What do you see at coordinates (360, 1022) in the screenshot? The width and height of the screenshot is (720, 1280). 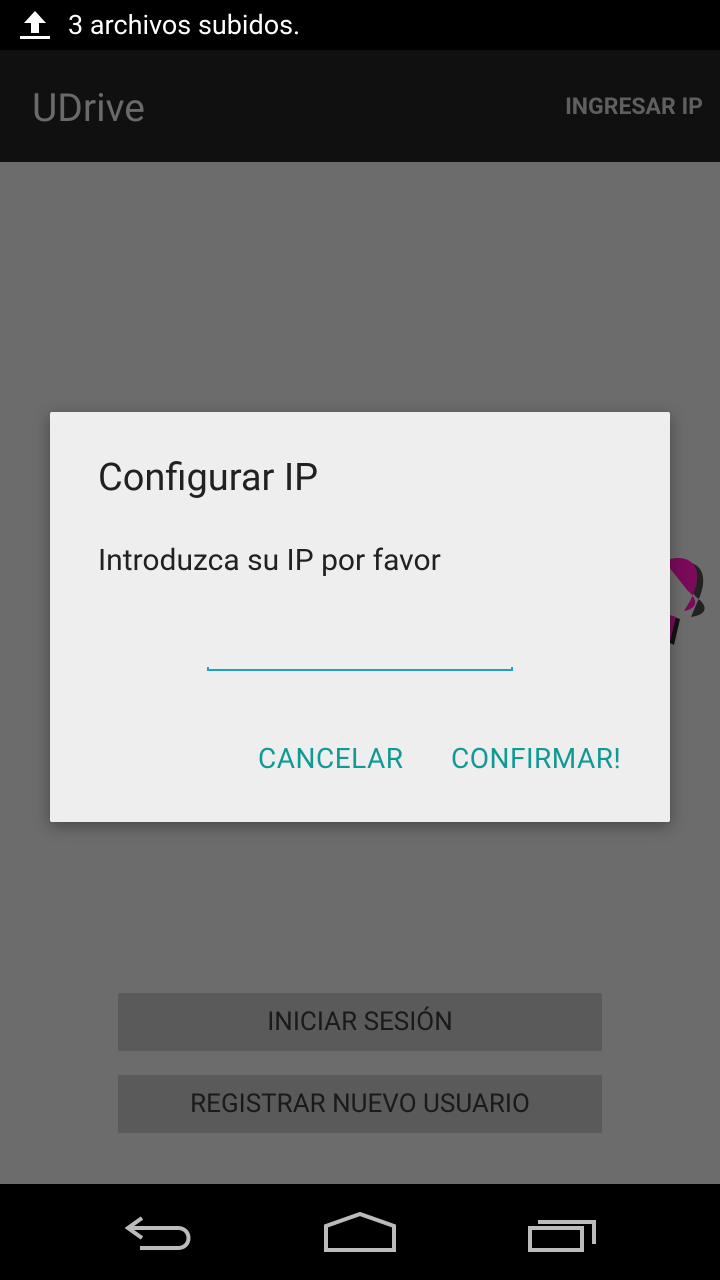 I see `login-button: INICIAR SESIÓN` at bounding box center [360, 1022].